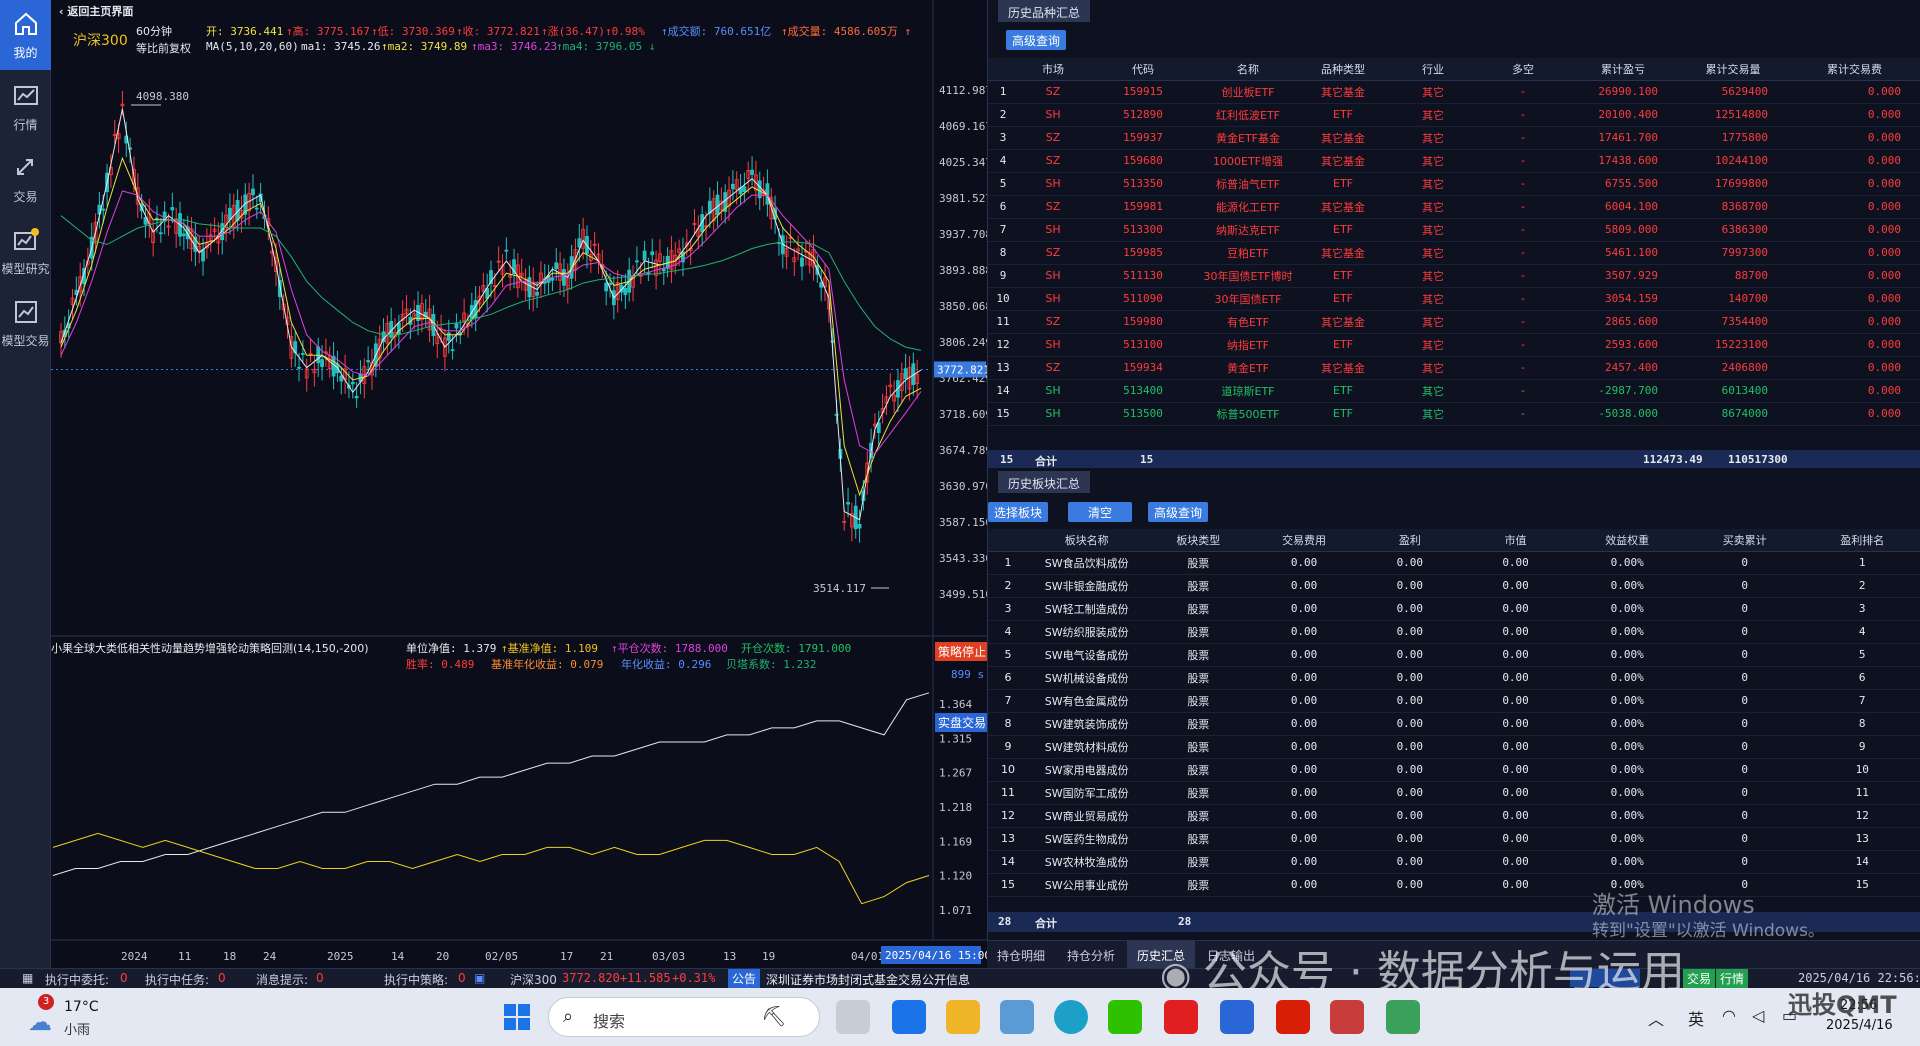 The image size is (1920, 1046). Describe the element at coordinates (1454, 632) in the screenshot. I see `table-row: 4 SW纺织服装成份 股票 0.00 0.00 0.00 0.00% 0 4` at that location.